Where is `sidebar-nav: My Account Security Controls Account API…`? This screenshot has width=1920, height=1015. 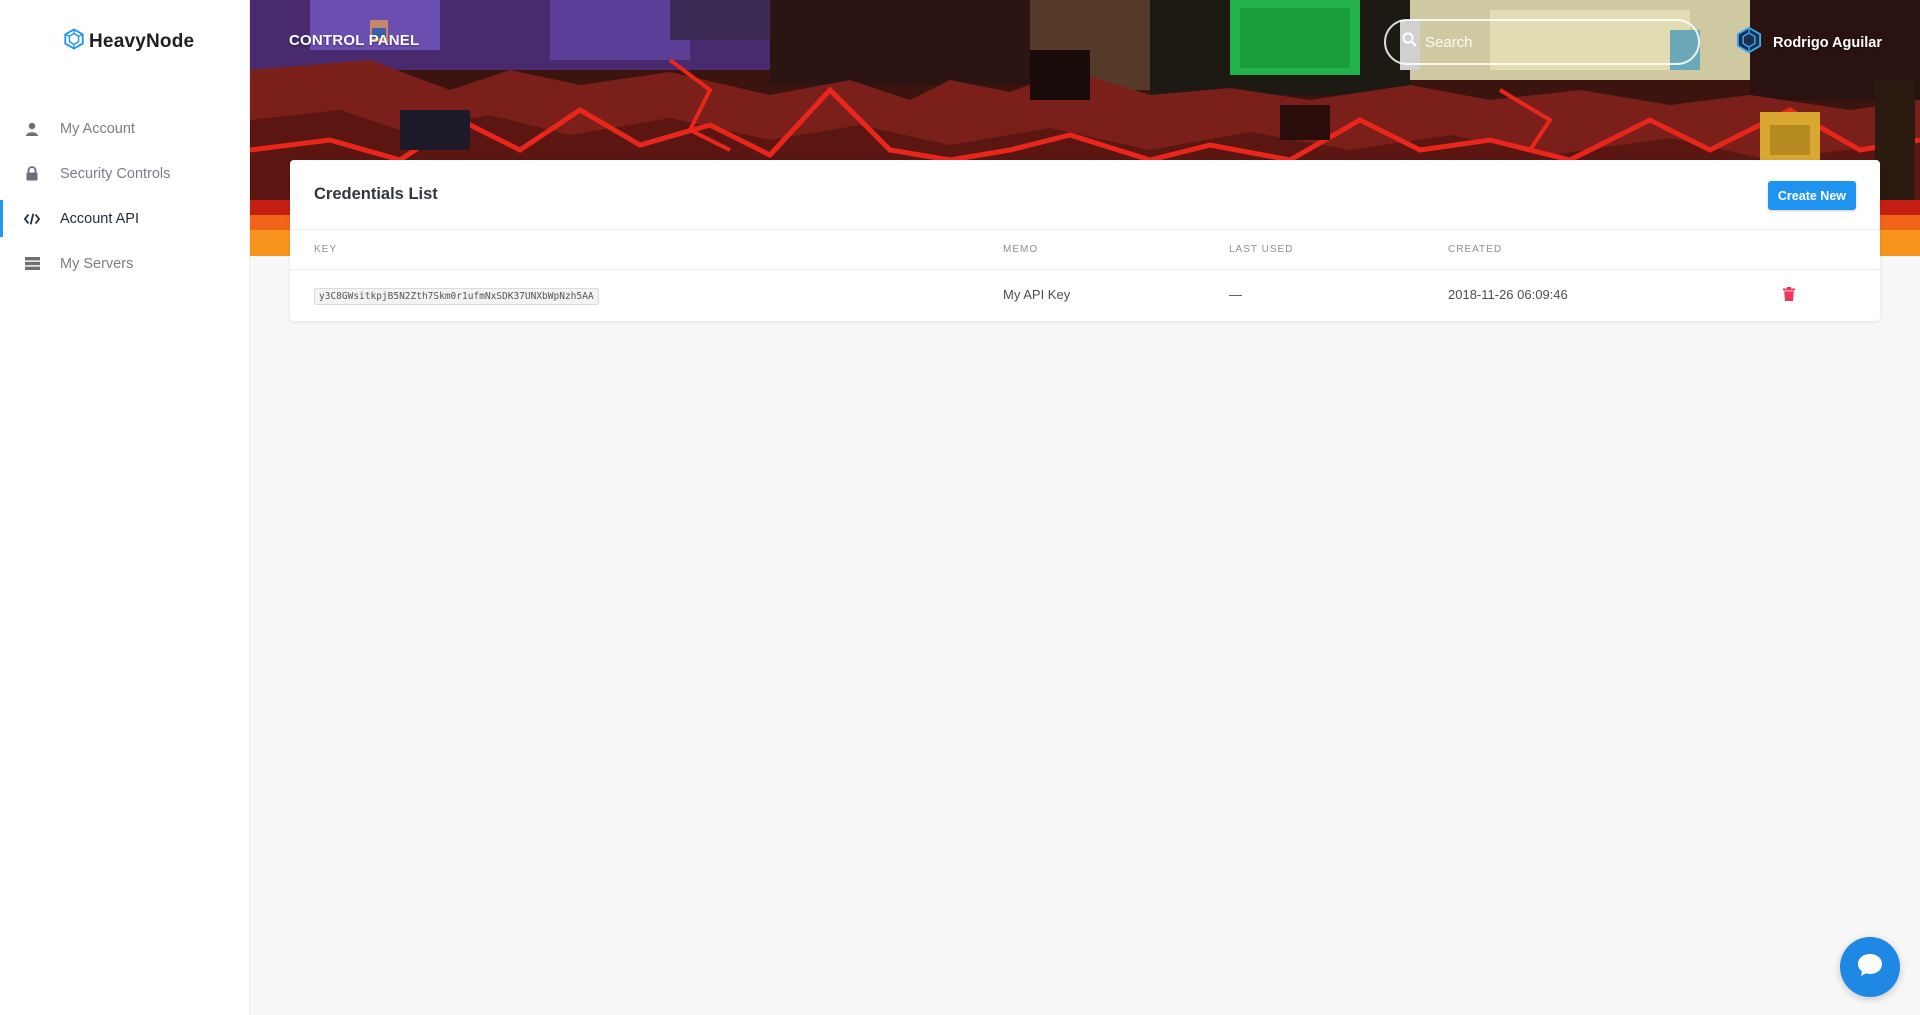
sidebar-nav: My Account Security Controls Account API… is located at coordinates (125, 196).